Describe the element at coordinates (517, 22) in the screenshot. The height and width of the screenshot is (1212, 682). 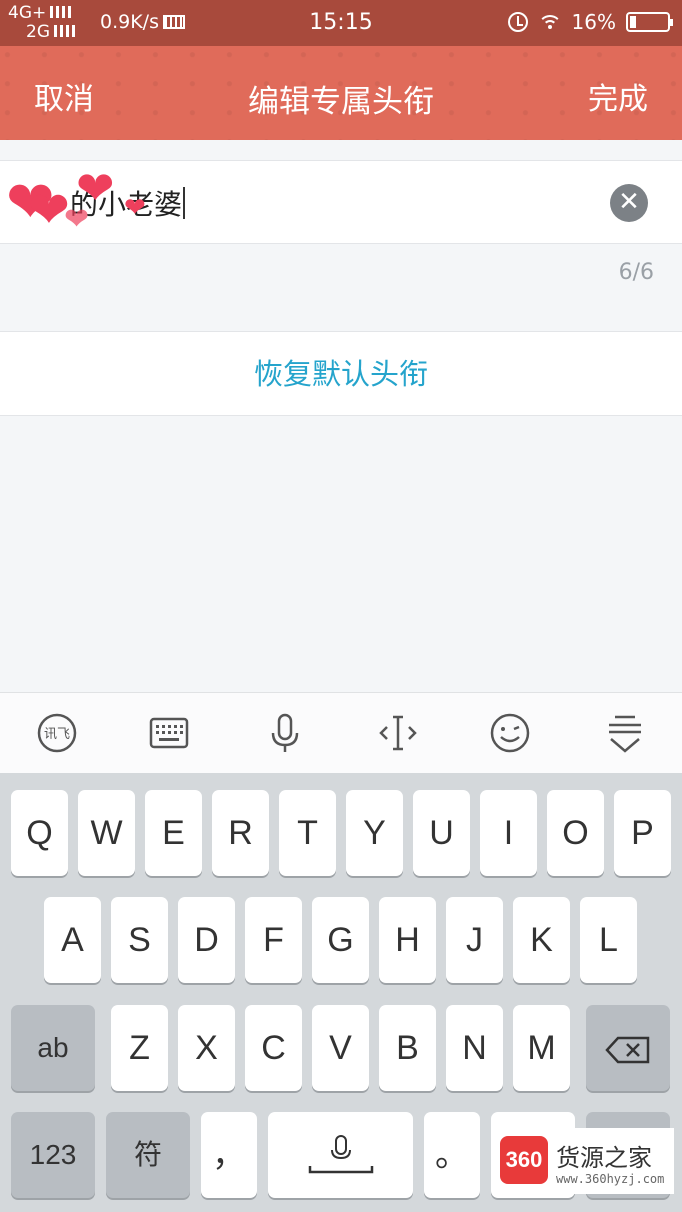
I see `alarm-icon` at that location.